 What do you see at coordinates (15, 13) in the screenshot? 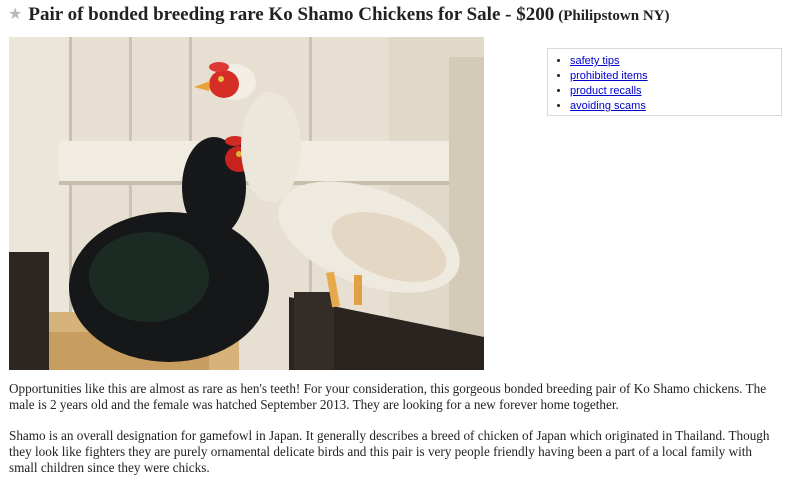
I see `star-icon: ★` at bounding box center [15, 13].